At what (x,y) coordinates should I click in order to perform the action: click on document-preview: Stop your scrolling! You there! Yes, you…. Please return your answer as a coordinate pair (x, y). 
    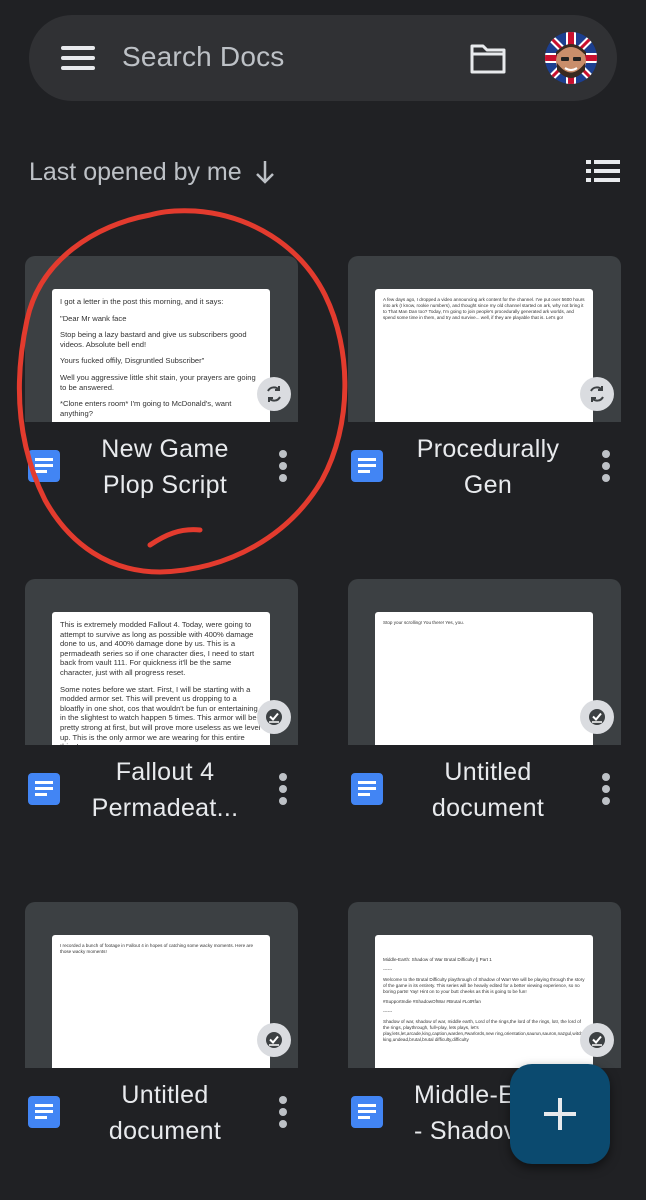
    Looking at the image, I should click on (484, 678).